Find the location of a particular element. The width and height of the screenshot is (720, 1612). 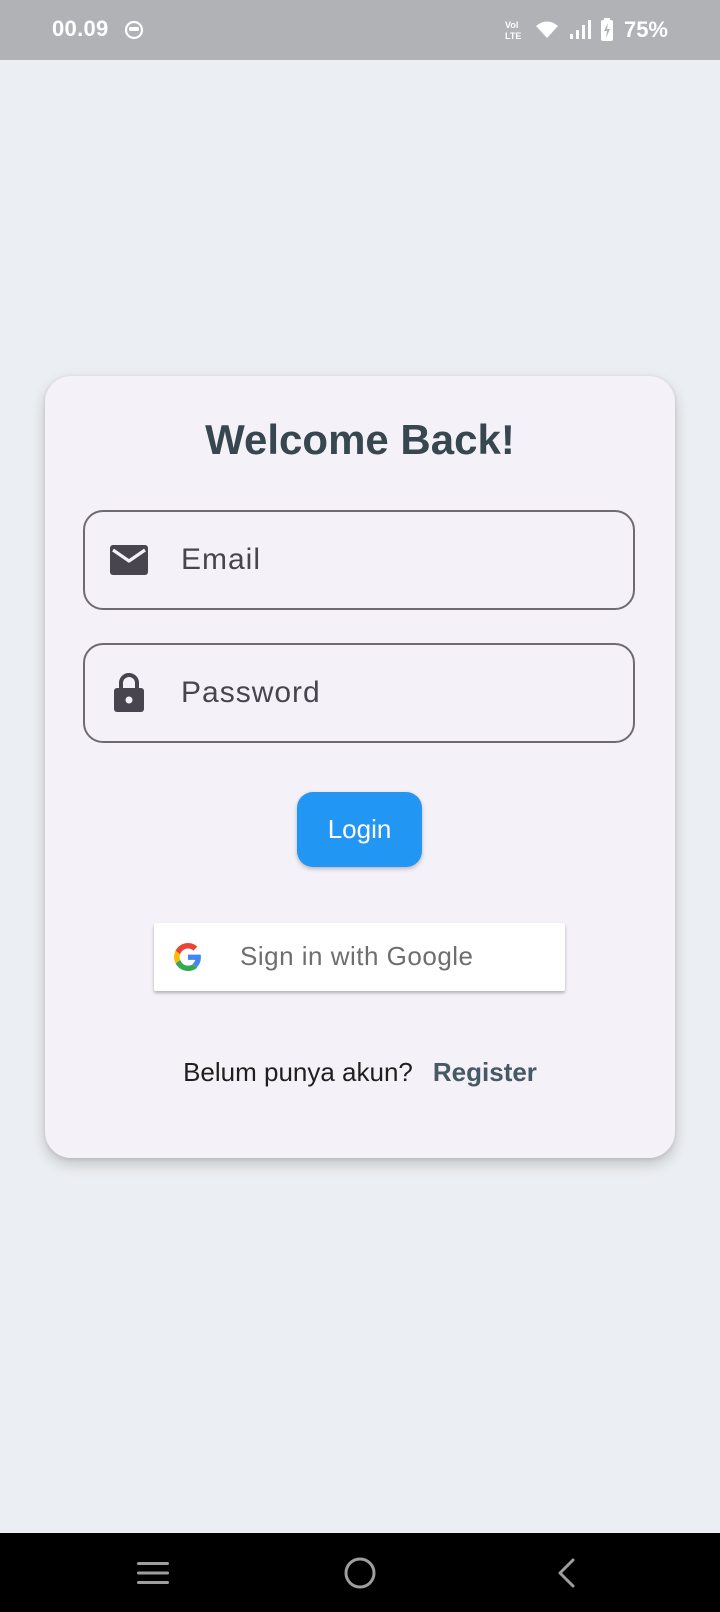

email-field is located at coordinates (359, 560).